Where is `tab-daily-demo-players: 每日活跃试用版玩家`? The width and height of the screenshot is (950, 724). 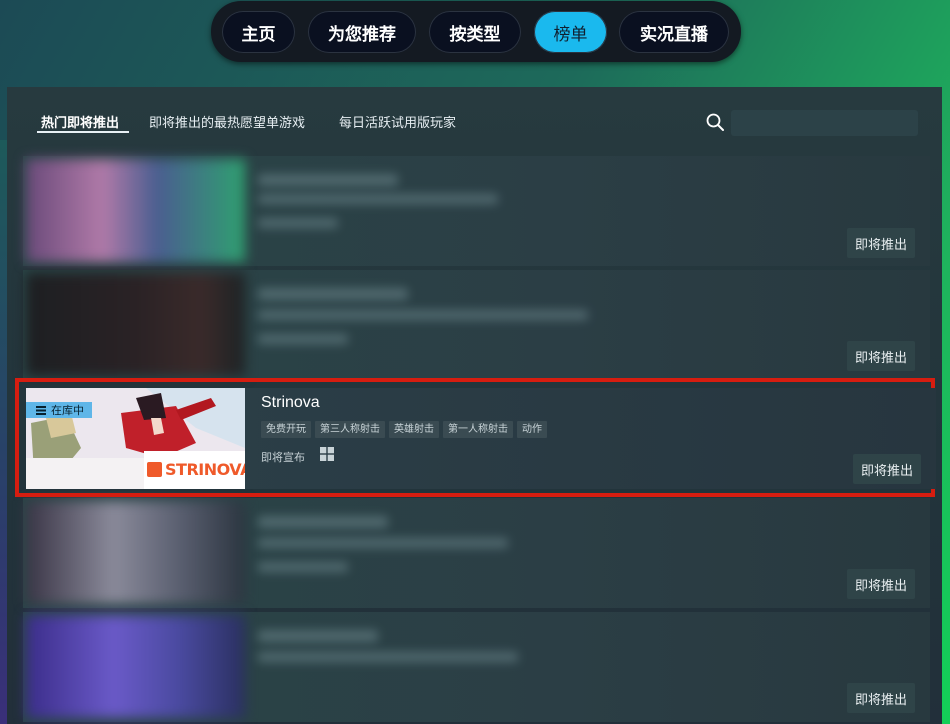 tab-daily-demo-players: 每日活跃试用版玩家 is located at coordinates (397, 121).